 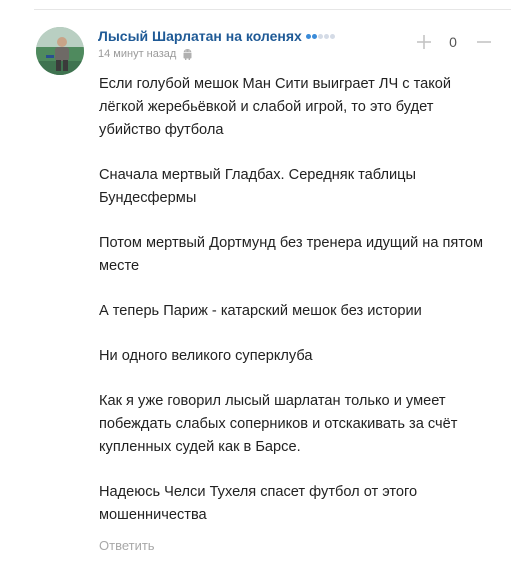 What do you see at coordinates (206, 356) in the screenshot?
I see `comment-paragraph: Ни одного великого суперклуба` at bounding box center [206, 356].